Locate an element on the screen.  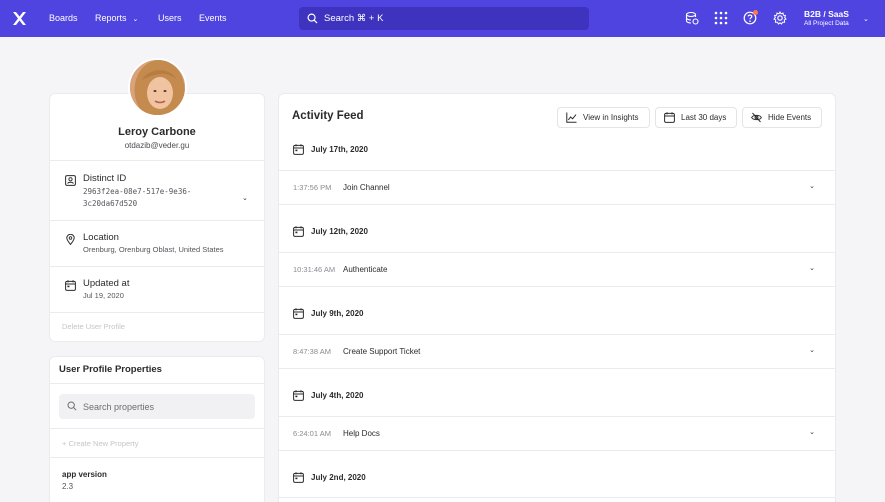
data-management-icon is located at coordinates (692, 18).